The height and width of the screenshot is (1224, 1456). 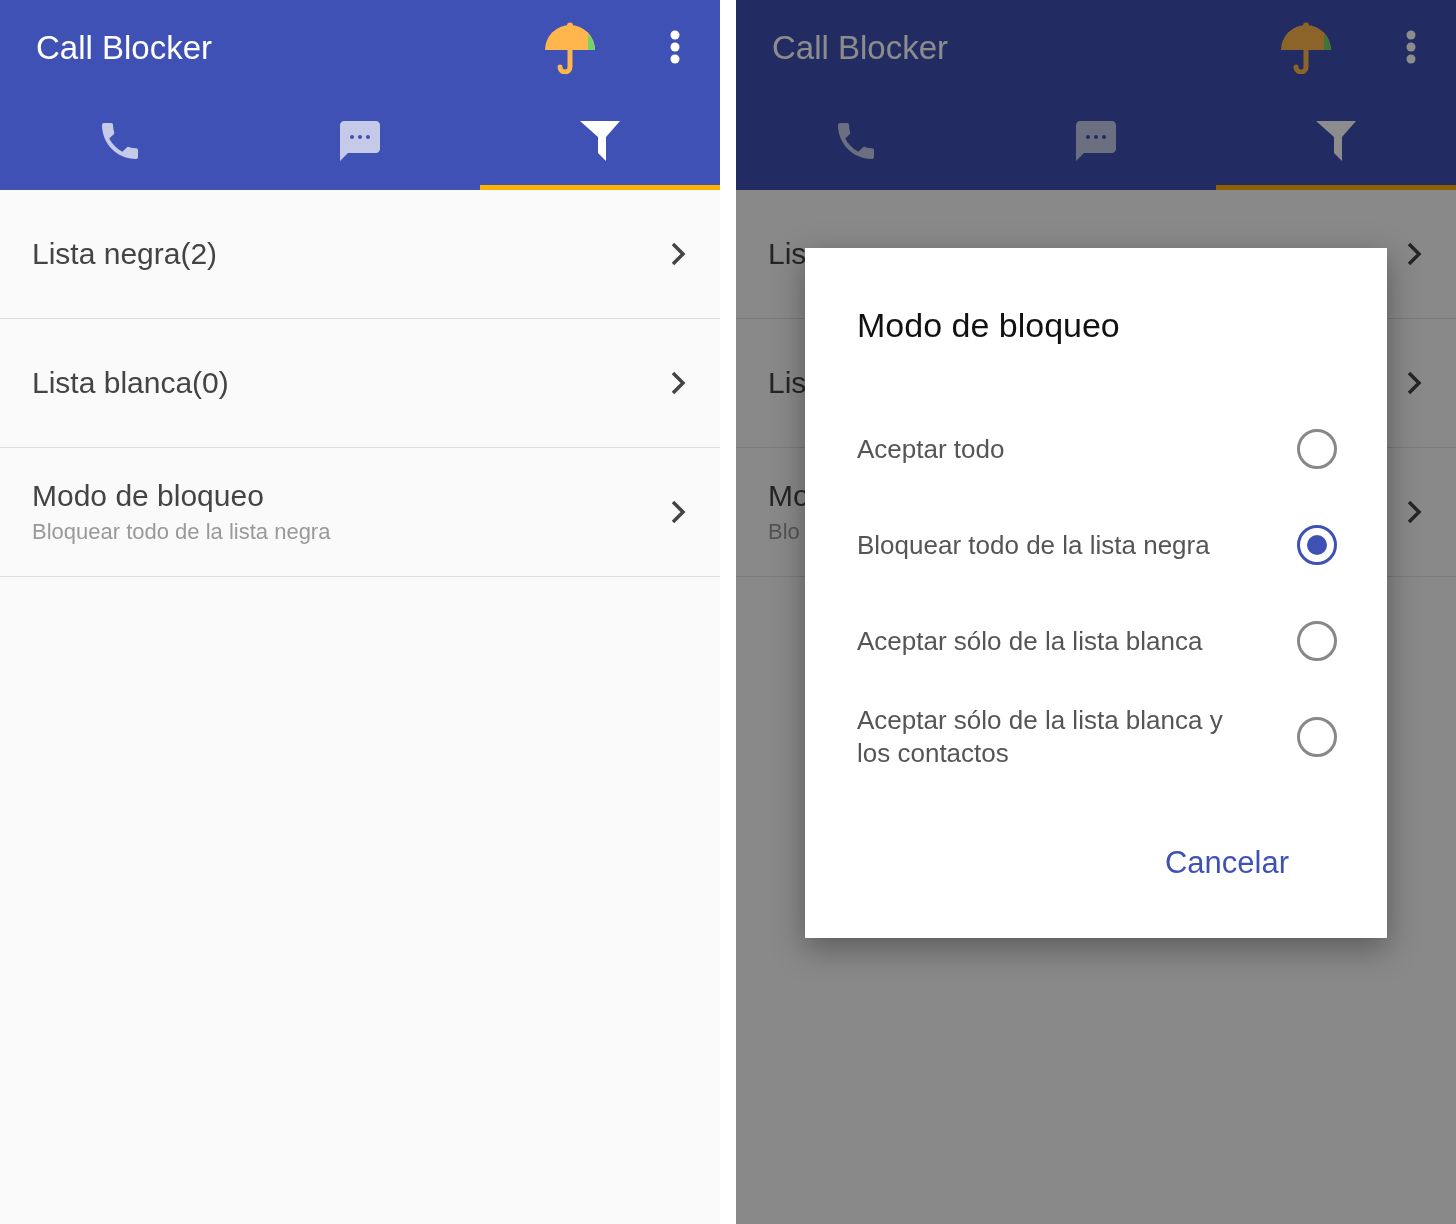 What do you see at coordinates (360, 512) in the screenshot?
I see `list-item: Modo de bloqueo Bloquear todo de la lista negra` at bounding box center [360, 512].